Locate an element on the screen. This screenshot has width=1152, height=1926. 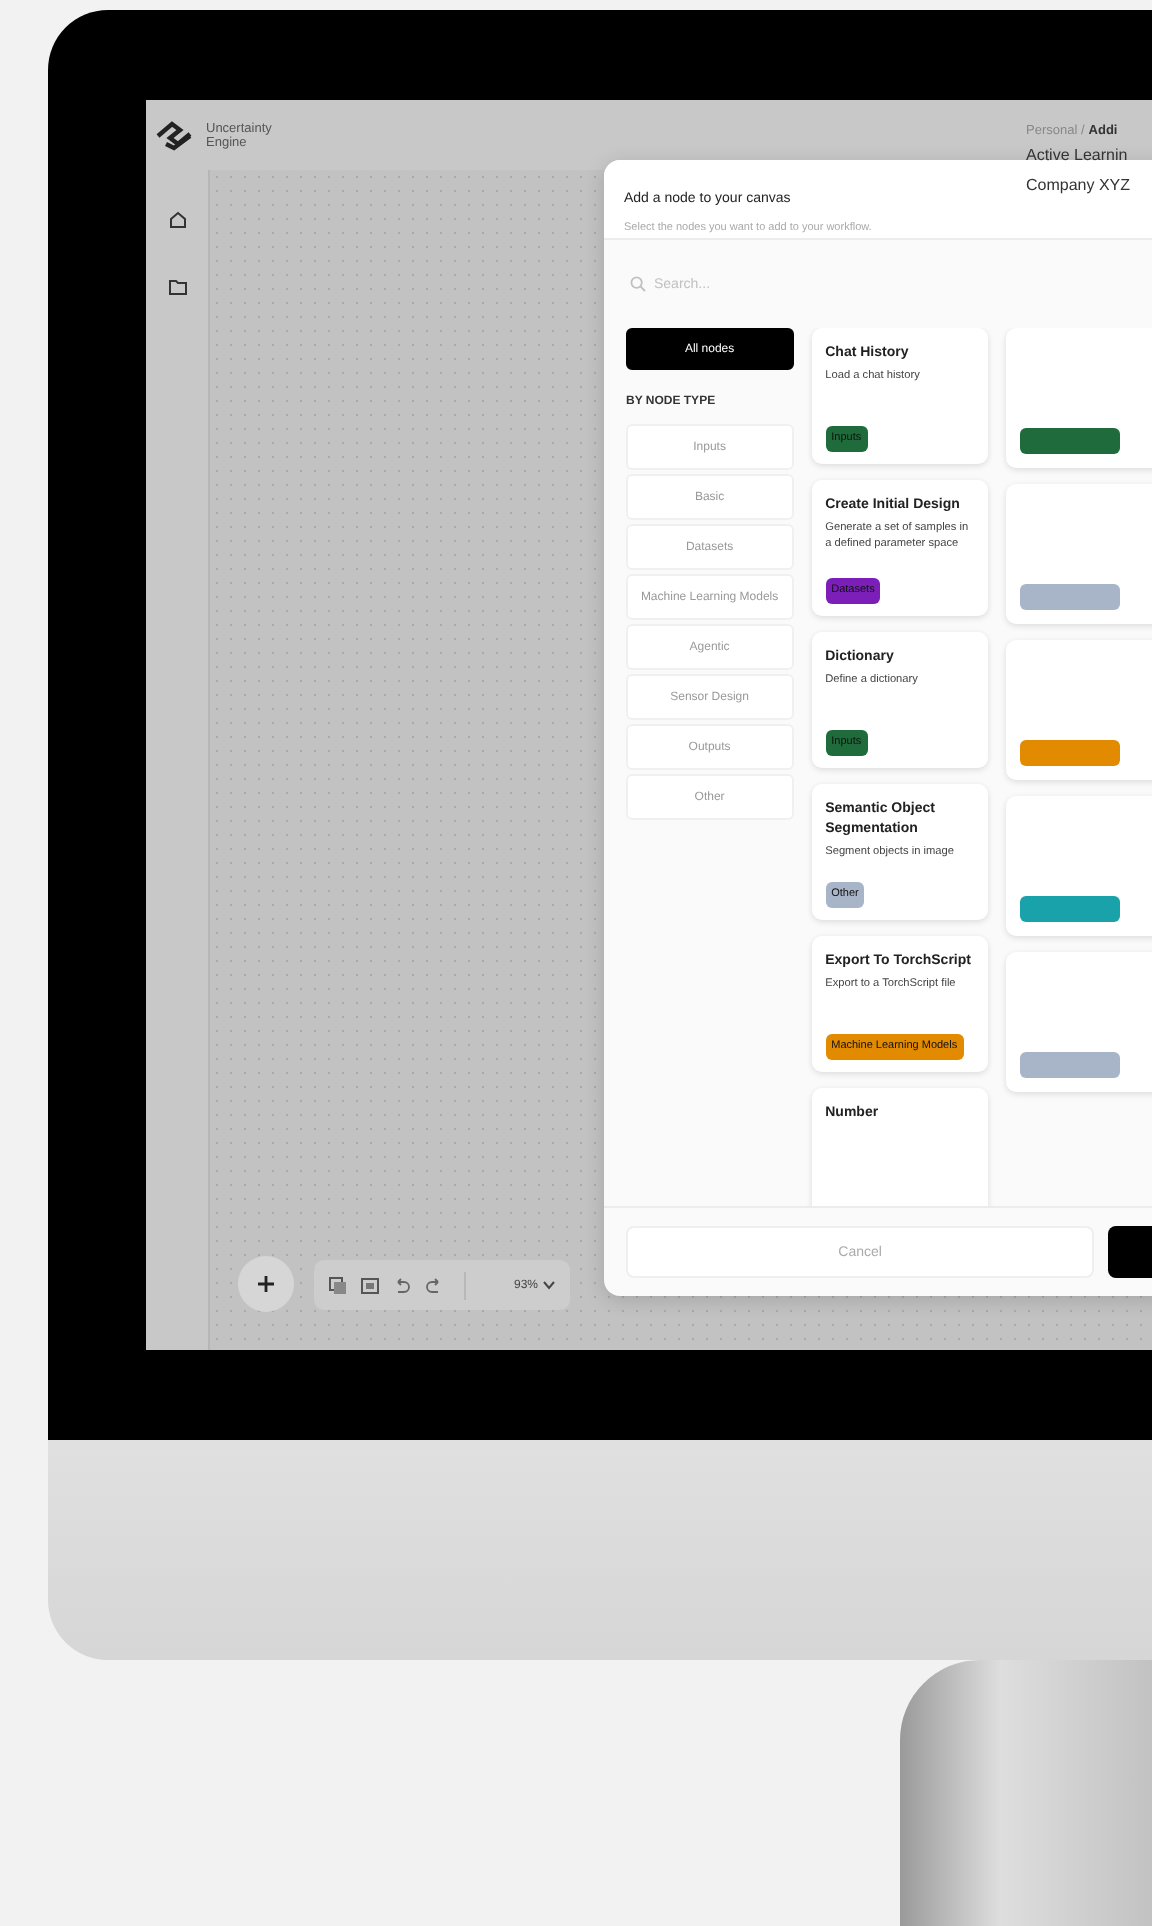
home-icon is located at coordinates (177, 220).